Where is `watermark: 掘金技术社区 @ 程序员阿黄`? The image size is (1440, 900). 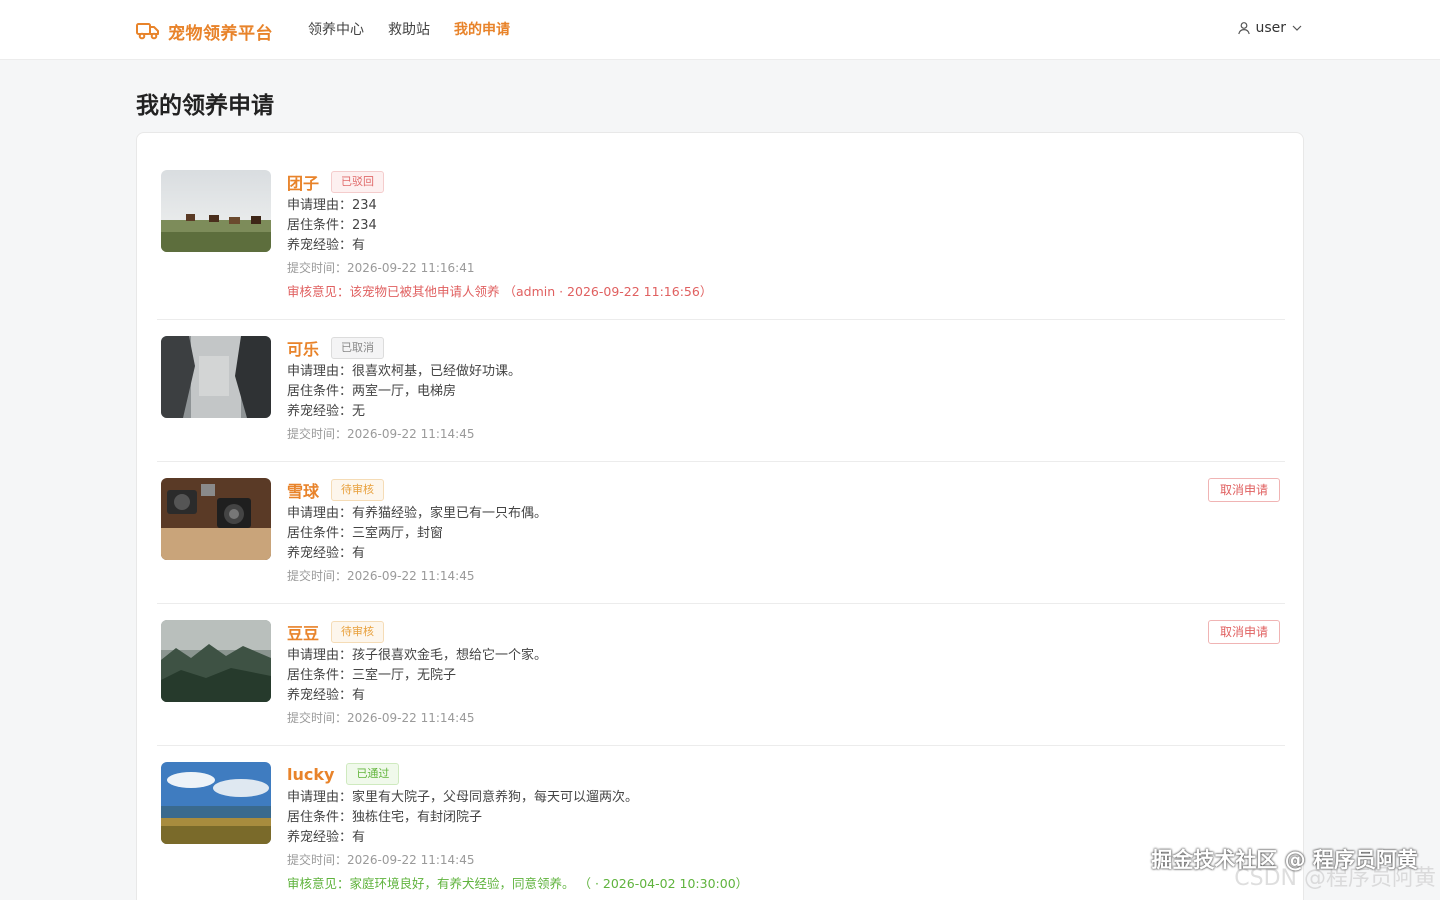
watermark: 掘金技术社区 @ 程序员阿黄 is located at coordinates (1284, 860).